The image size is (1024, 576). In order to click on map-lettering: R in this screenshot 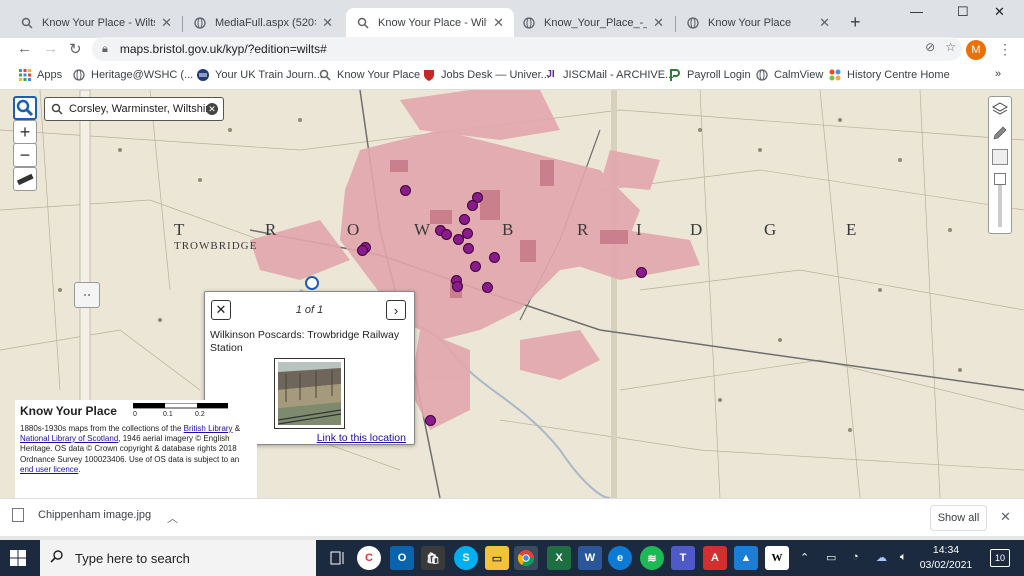, I will do `click(273, 229)`.